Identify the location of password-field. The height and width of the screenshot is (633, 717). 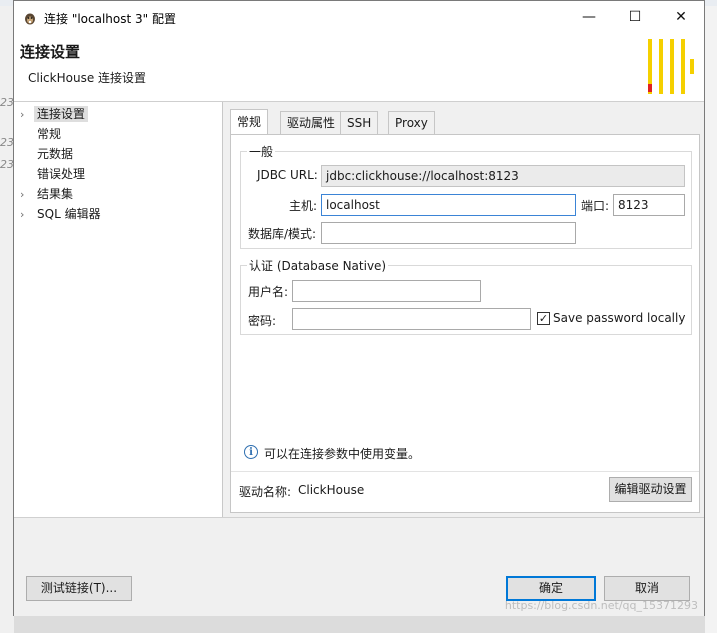
(411, 319).